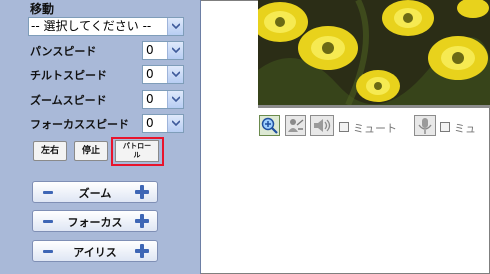 This screenshot has width=490, height=274. Describe the element at coordinates (163, 99) in the screenshot. I see `zoom-speed-select: 0` at that location.